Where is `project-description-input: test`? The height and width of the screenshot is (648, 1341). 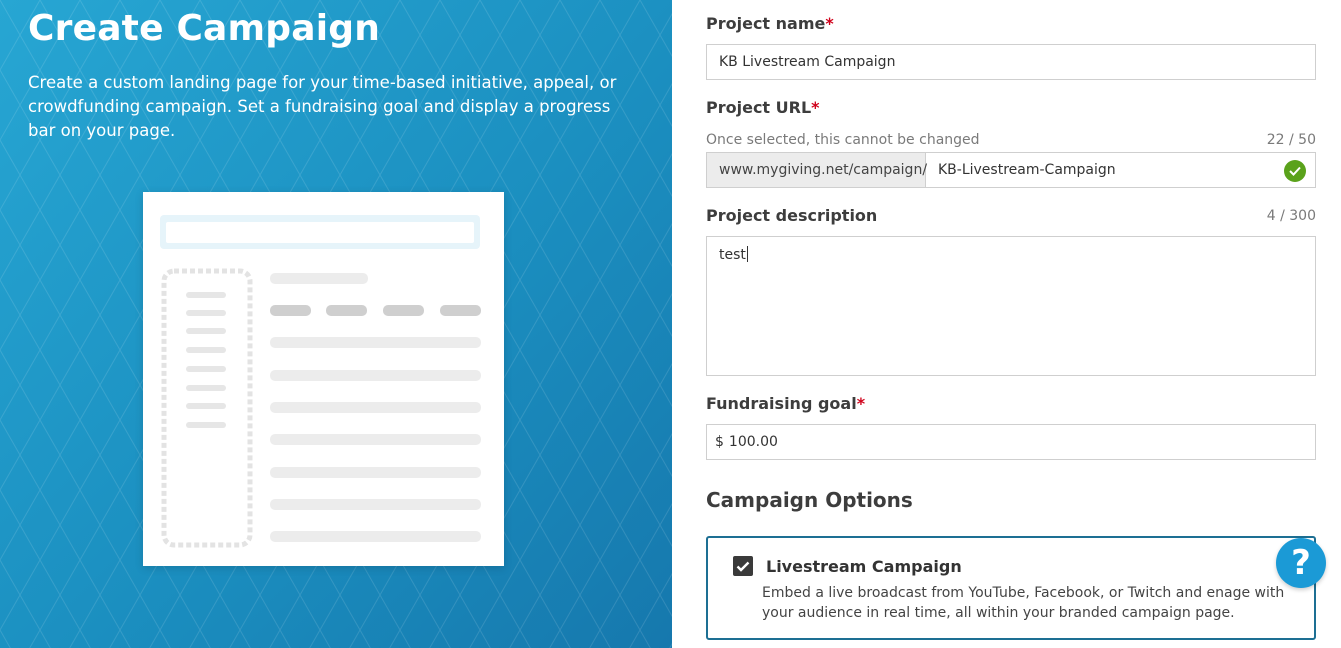
project-description-input: test is located at coordinates (1011, 306).